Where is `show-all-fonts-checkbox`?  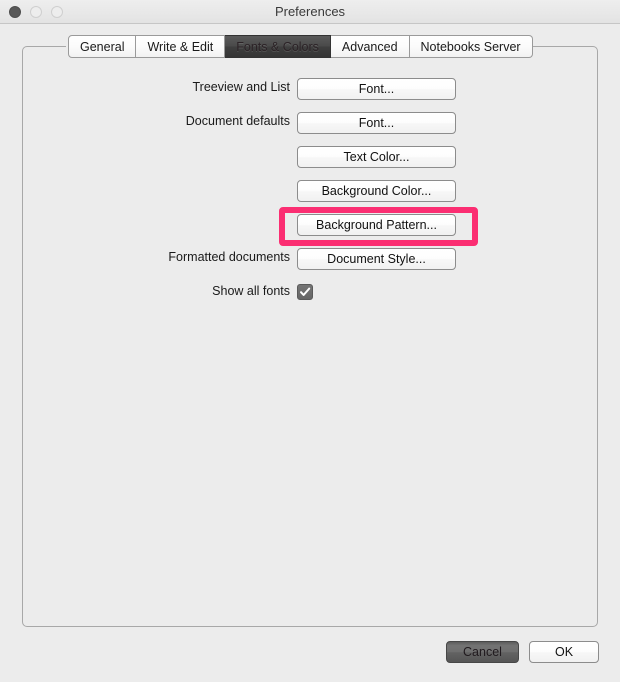 show-all-fonts-checkbox is located at coordinates (305, 292).